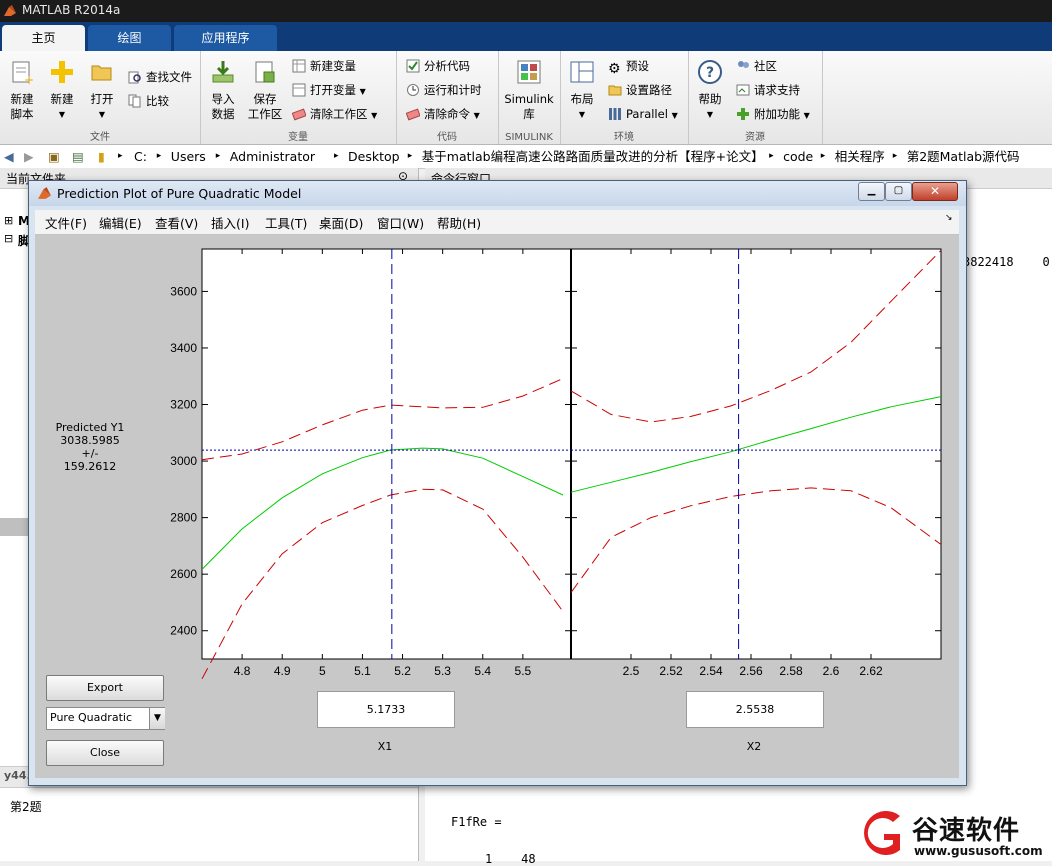  What do you see at coordinates (374, 156) in the screenshot?
I see `breadcrumb-item: Desktop` at bounding box center [374, 156].